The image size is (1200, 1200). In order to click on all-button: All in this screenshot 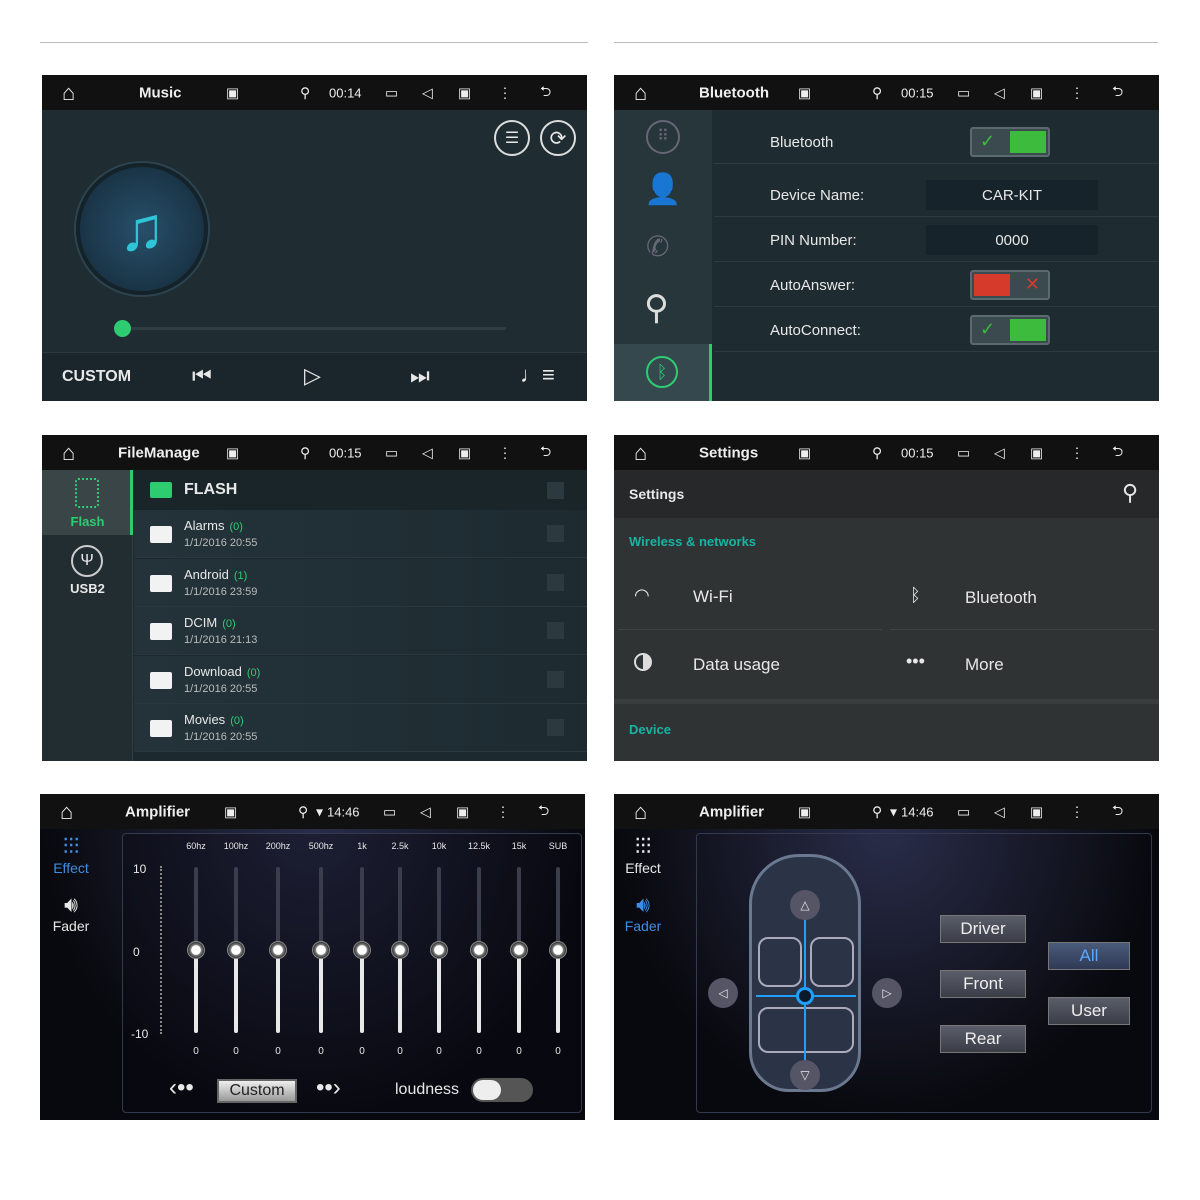, I will do `click(1089, 956)`.